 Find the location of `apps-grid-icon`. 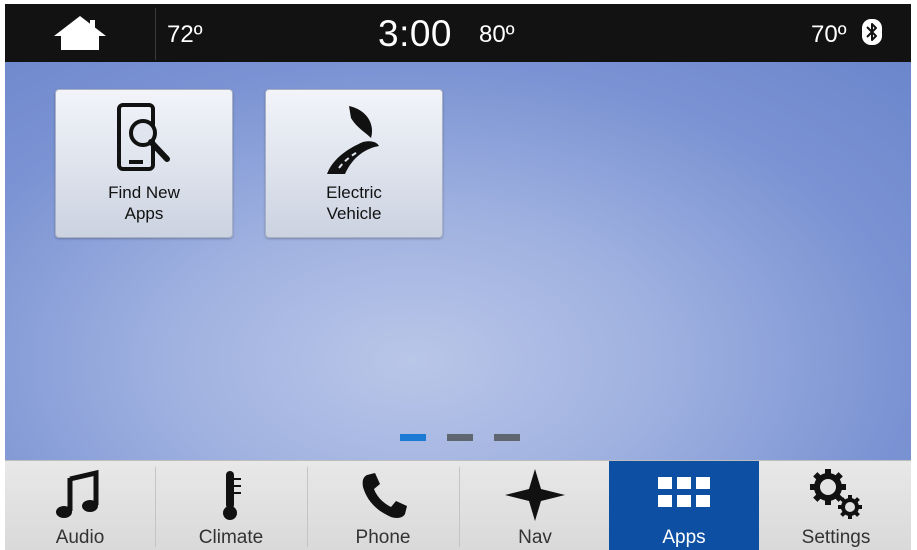

apps-grid-icon is located at coordinates (684, 492).